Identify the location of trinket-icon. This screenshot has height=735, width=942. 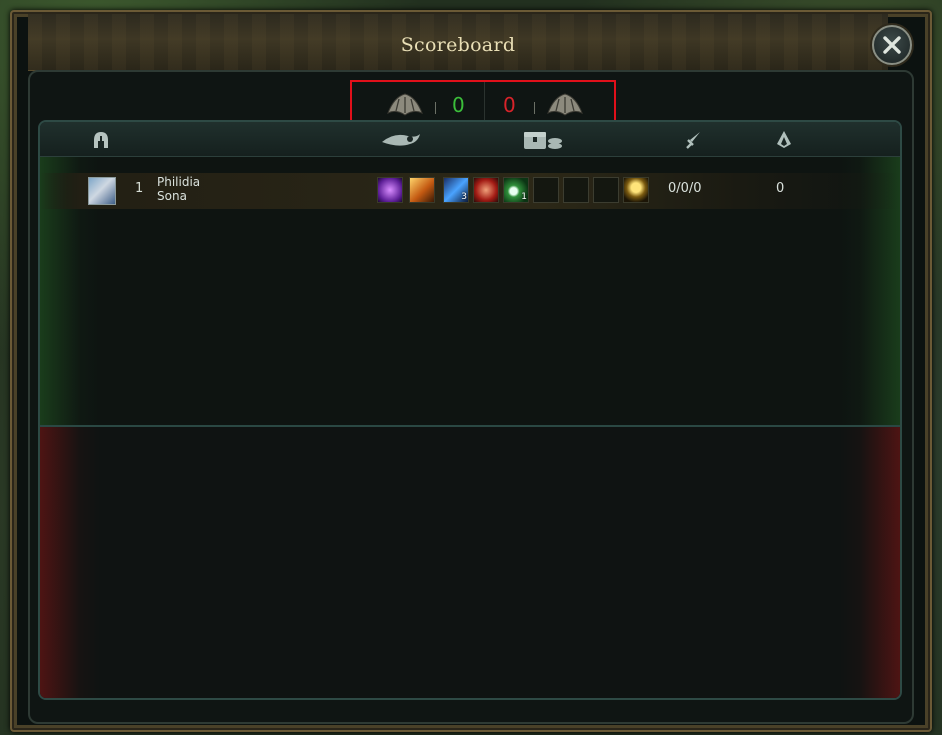
(636, 190).